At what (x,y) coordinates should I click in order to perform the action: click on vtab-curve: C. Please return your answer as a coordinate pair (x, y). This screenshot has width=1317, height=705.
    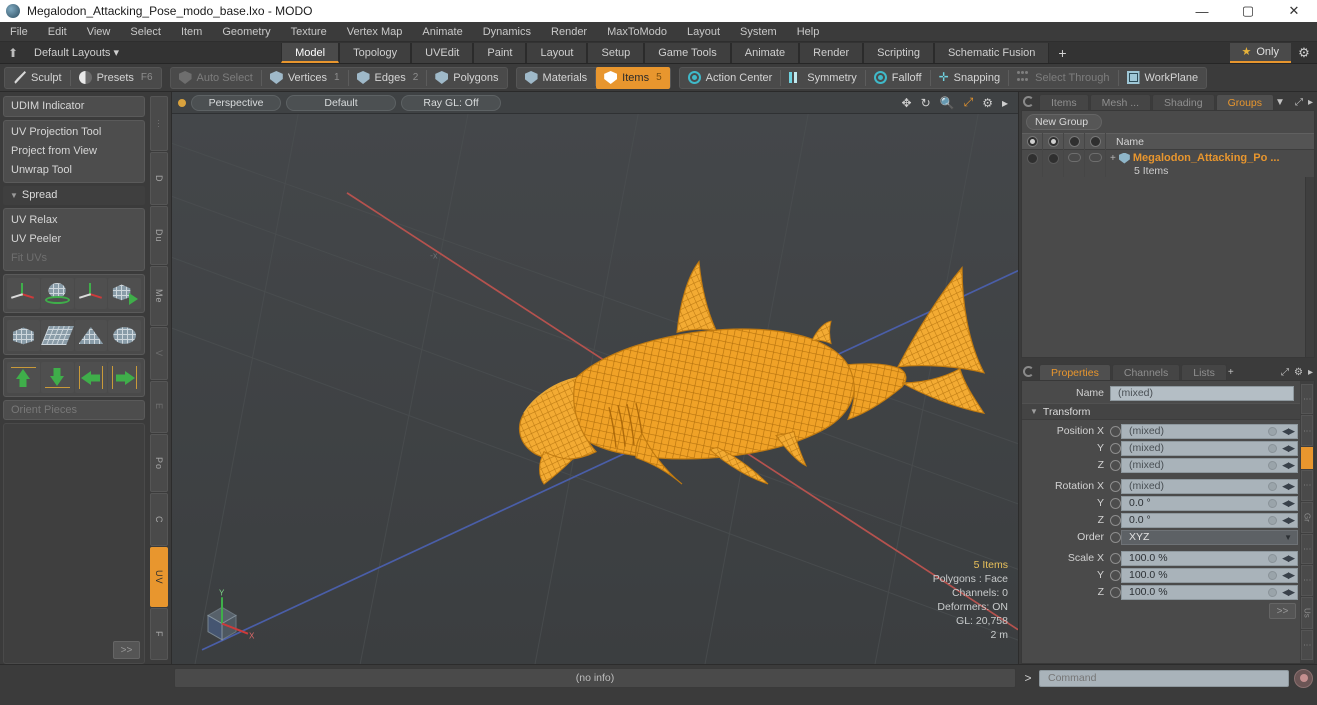
    Looking at the image, I should click on (159, 520).